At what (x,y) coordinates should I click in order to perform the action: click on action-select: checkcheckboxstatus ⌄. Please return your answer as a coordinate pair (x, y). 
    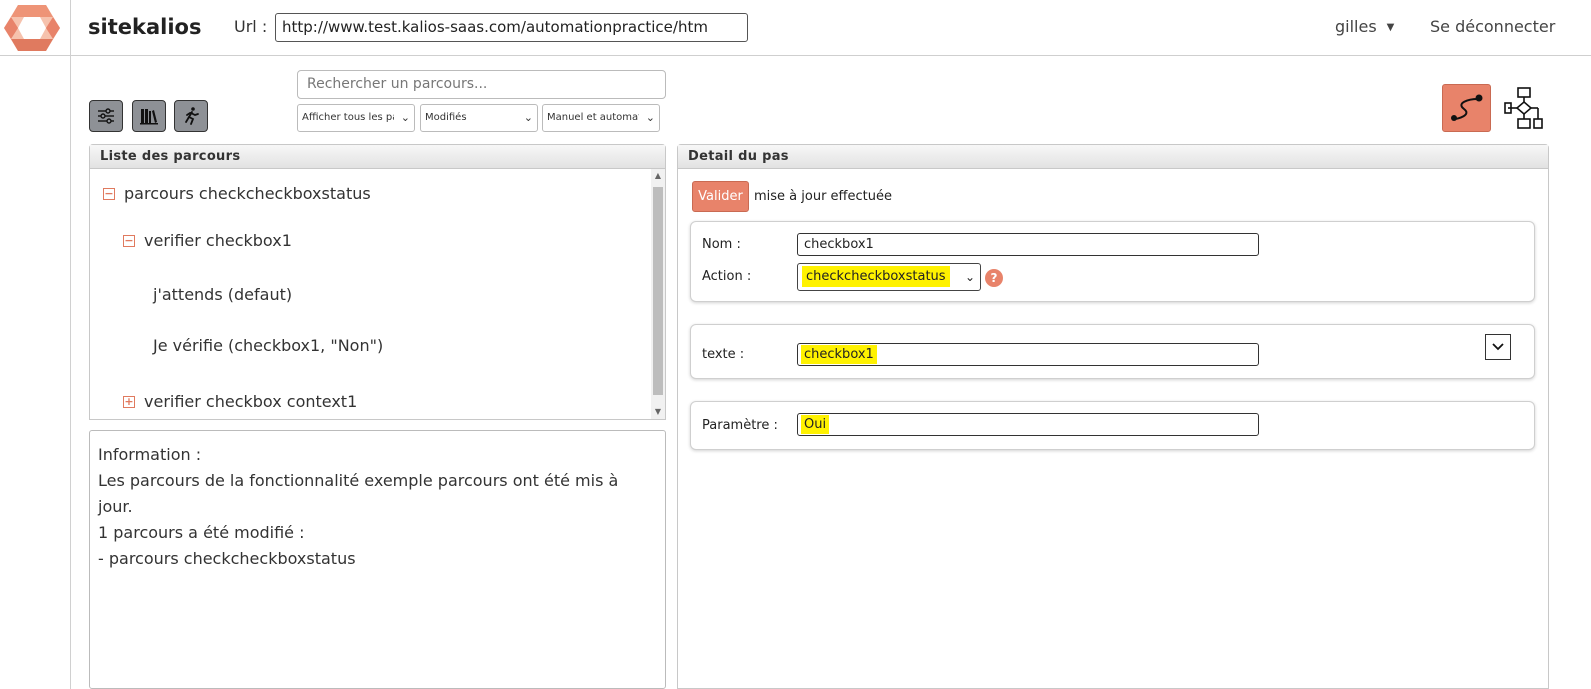
    Looking at the image, I should click on (889, 277).